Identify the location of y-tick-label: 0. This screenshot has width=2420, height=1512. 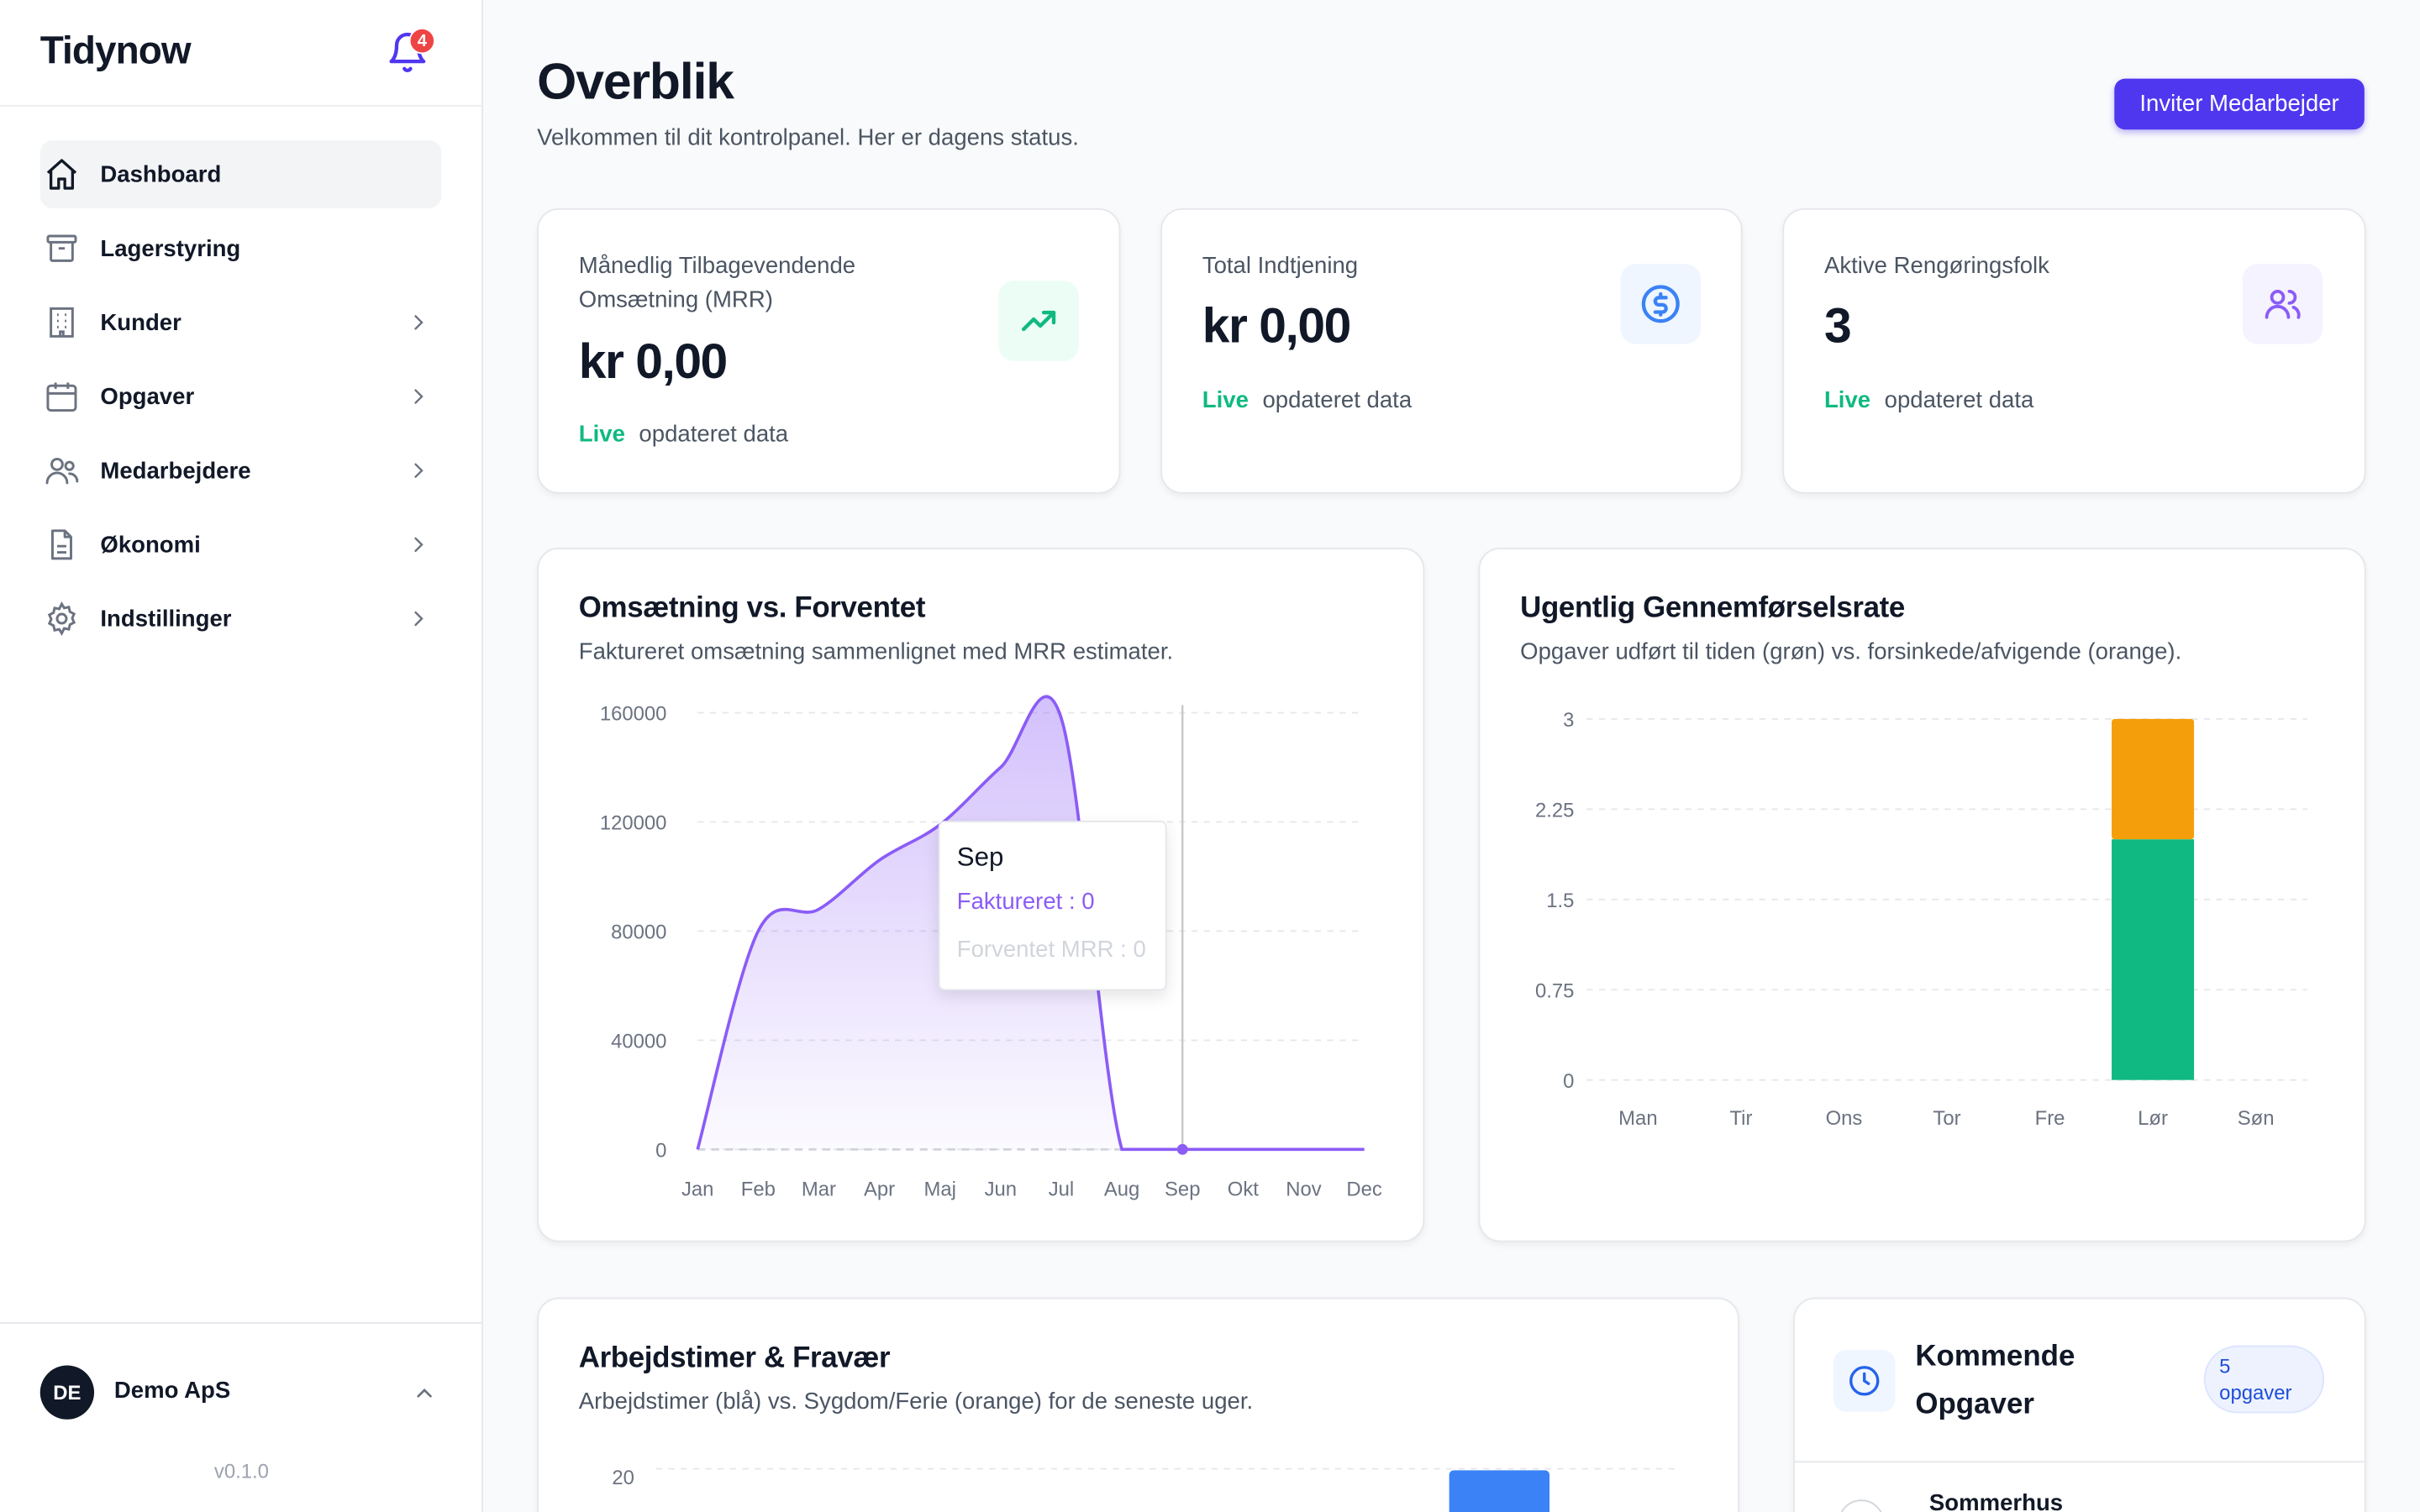
(660, 1151).